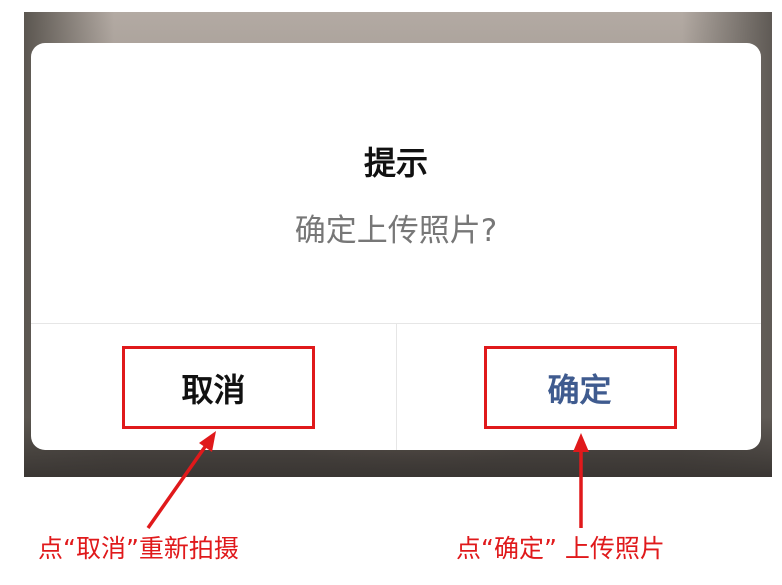 The height and width of the screenshot is (585, 782). I want to click on confirm-highlight-box, so click(580, 387).